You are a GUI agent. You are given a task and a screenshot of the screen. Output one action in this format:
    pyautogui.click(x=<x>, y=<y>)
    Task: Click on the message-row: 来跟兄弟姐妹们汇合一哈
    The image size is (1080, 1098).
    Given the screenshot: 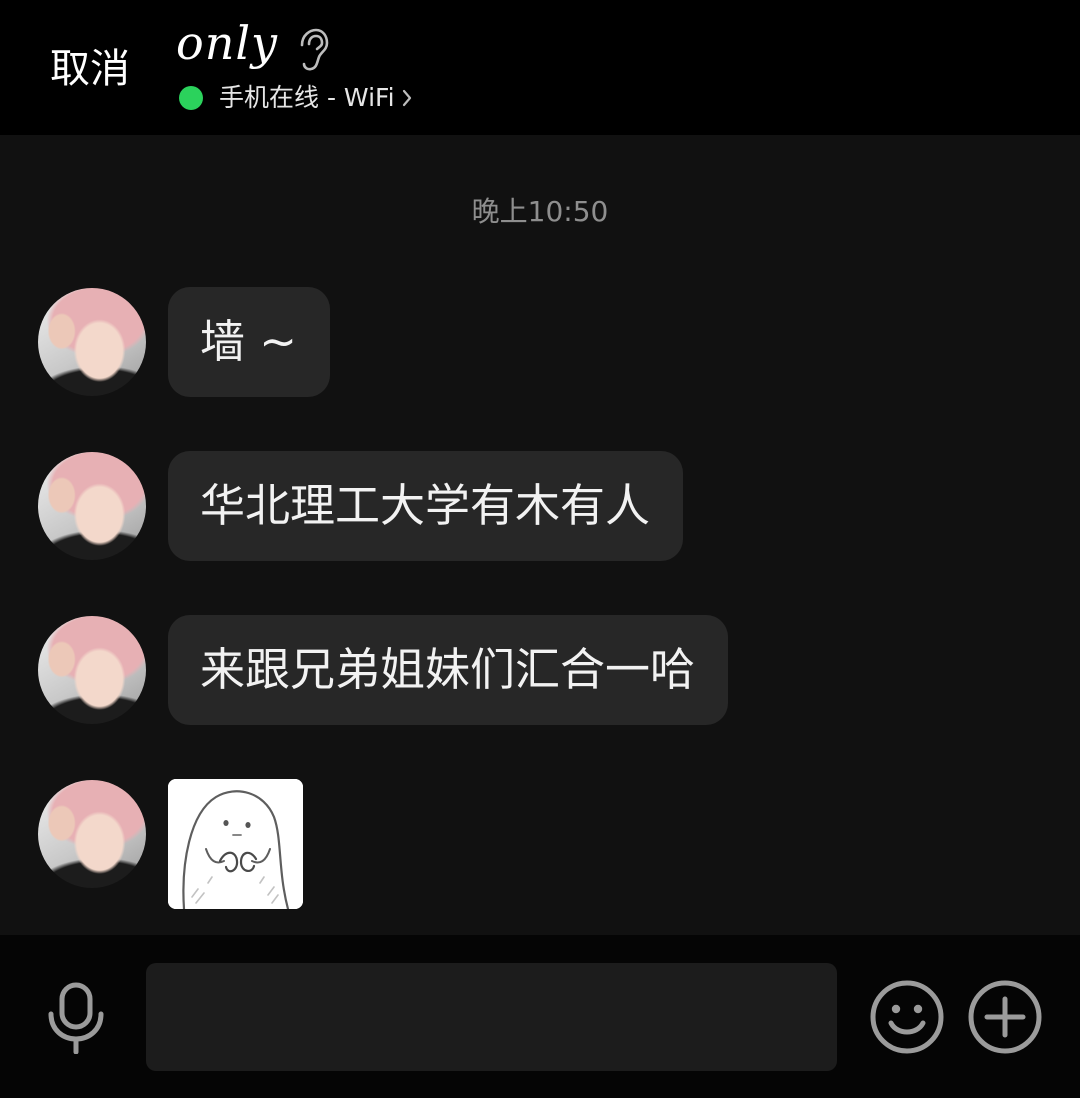 What is the action you would take?
    pyautogui.click(x=540, y=670)
    